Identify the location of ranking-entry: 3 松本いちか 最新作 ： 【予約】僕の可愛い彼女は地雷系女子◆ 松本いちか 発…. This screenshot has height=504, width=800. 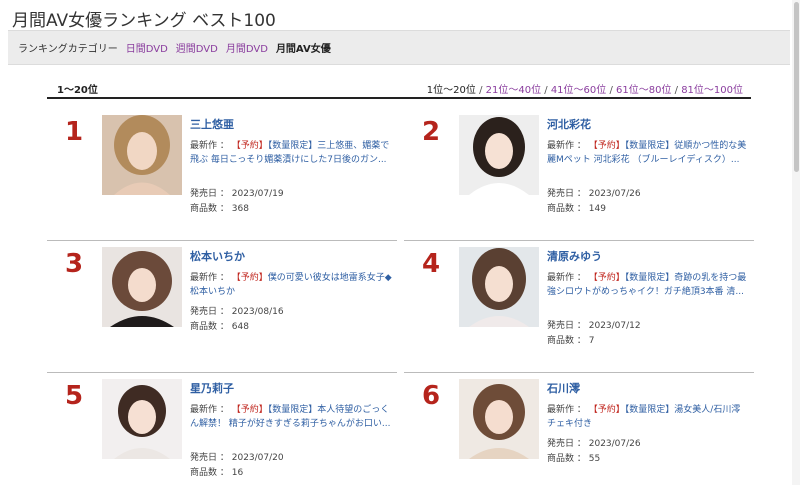
(222, 310).